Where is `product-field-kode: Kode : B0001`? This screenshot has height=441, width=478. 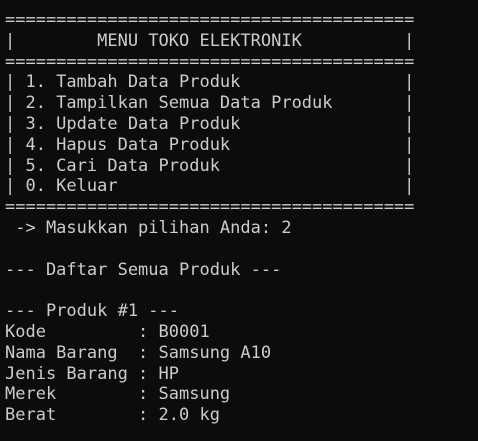 product-field-kode: Kode : B0001 is located at coordinates (107, 331).